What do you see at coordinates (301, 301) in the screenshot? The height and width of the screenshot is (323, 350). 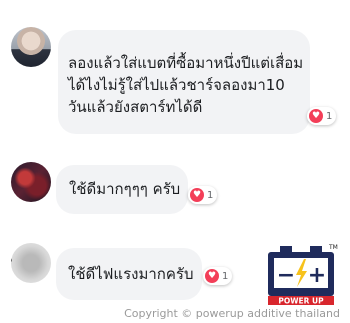 I see `logo-brand-text: POWER UP` at bounding box center [301, 301].